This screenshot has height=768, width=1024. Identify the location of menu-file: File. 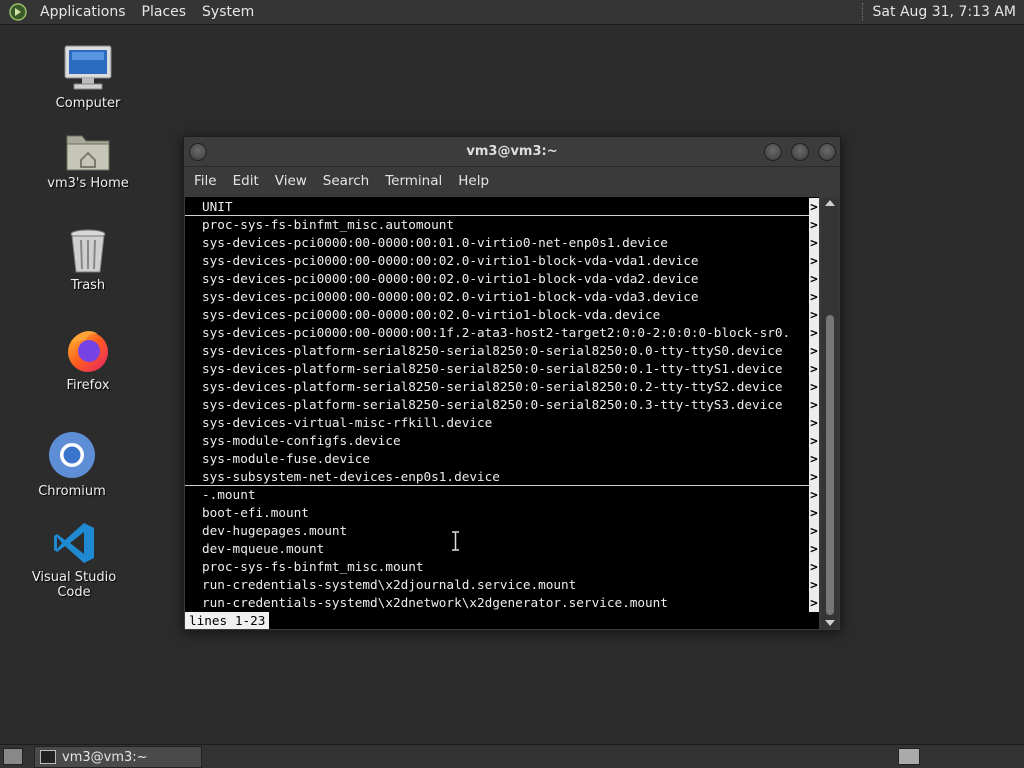
(205, 181).